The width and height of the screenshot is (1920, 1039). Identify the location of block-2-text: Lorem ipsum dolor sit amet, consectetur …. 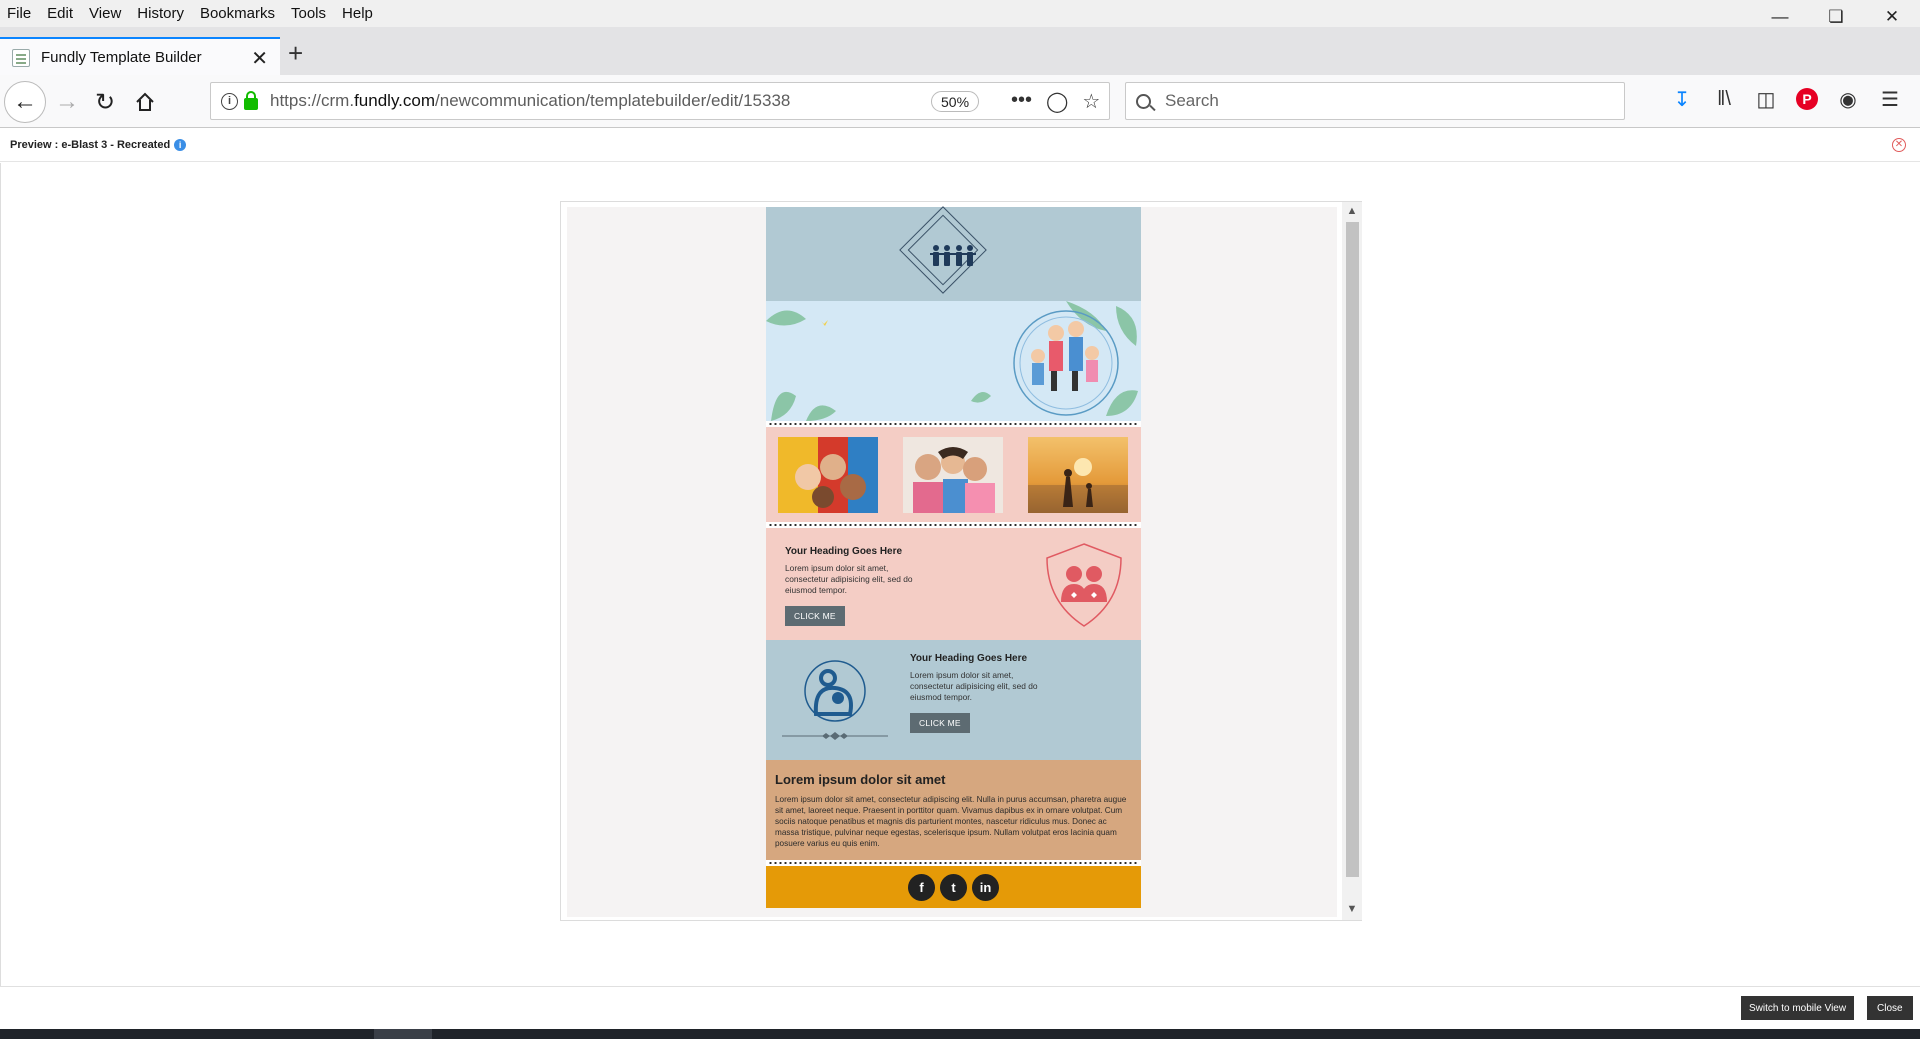
(974, 686).